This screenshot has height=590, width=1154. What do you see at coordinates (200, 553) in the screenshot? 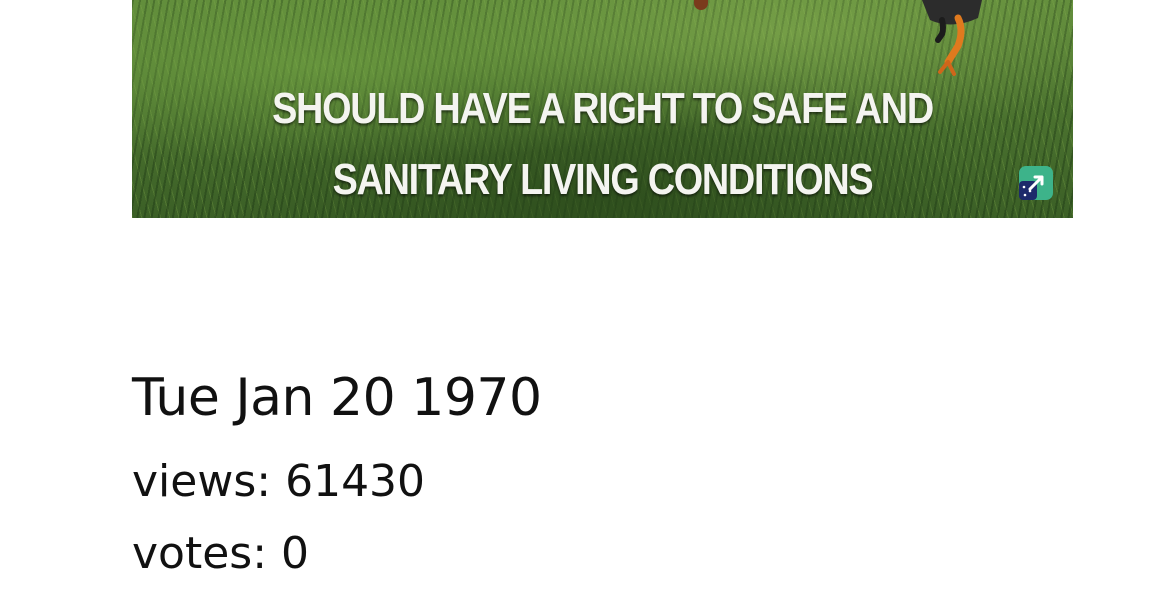
I see `votes-label: votes:` at bounding box center [200, 553].